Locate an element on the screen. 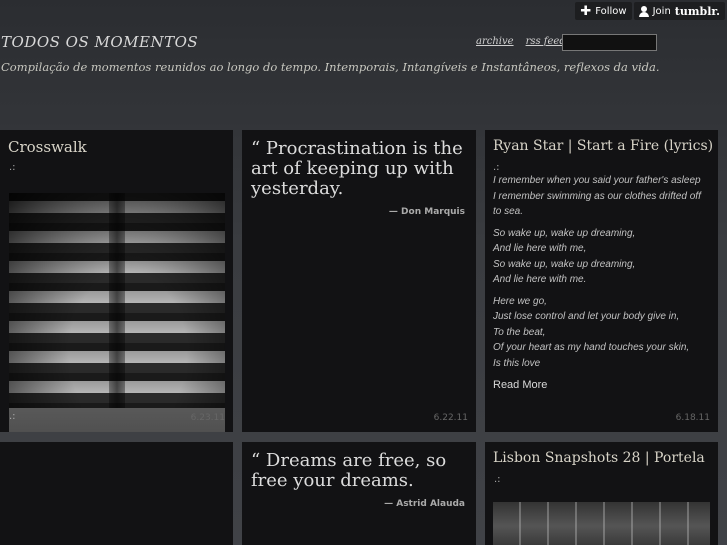 The image size is (727, 545). join-label: Join is located at coordinates (661, 11).